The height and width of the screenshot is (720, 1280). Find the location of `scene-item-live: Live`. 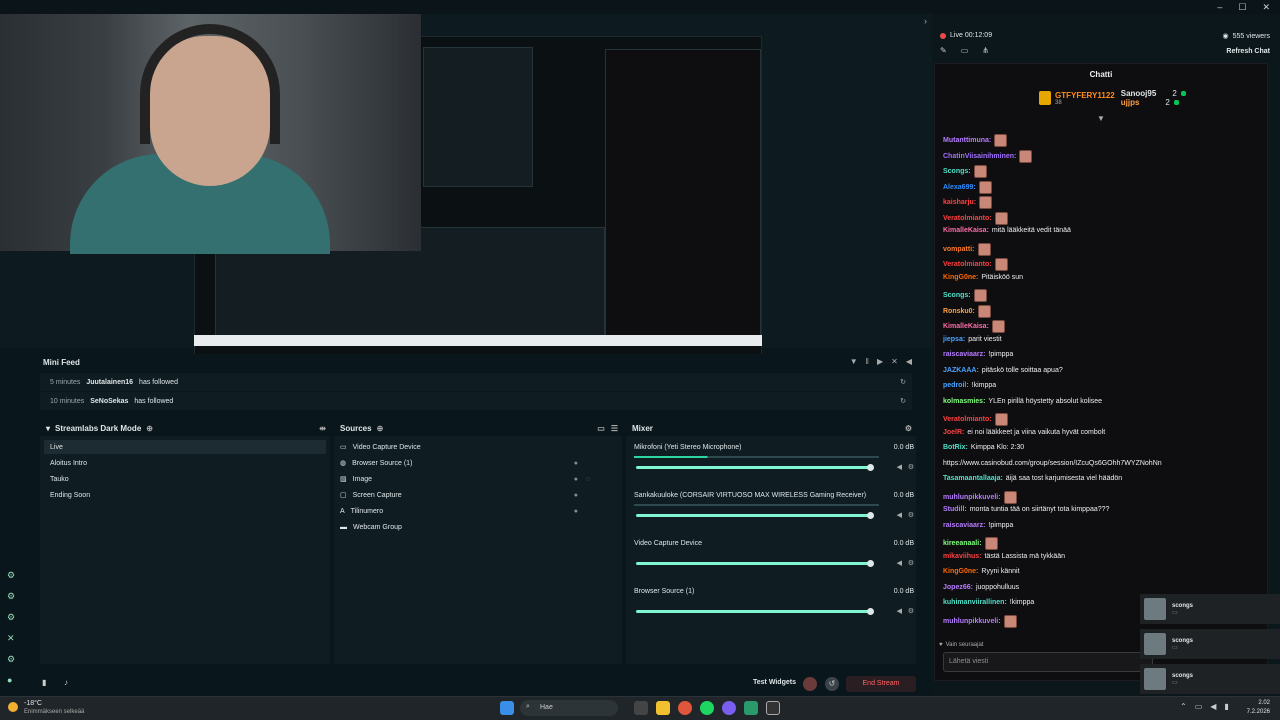

scene-item-live: Live is located at coordinates (185, 447).